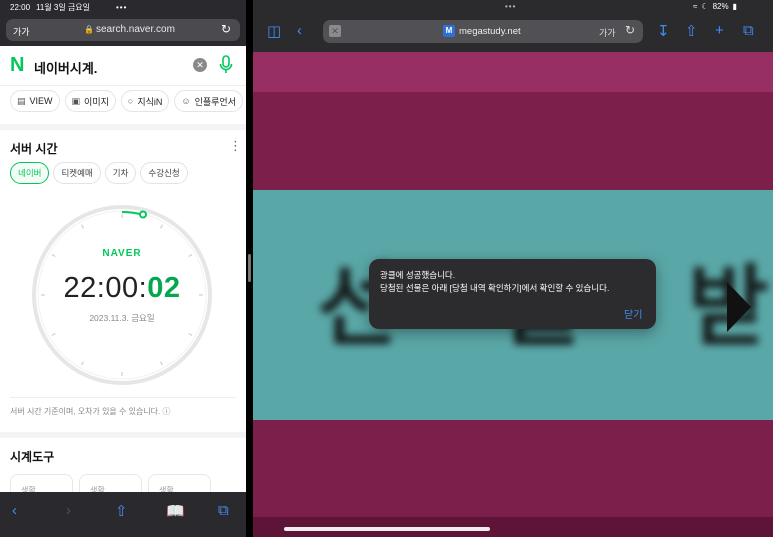 The image size is (773, 537). What do you see at coordinates (105, 288) in the screenshot?
I see `time-hm: 22:00:` at bounding box center [105, 288].